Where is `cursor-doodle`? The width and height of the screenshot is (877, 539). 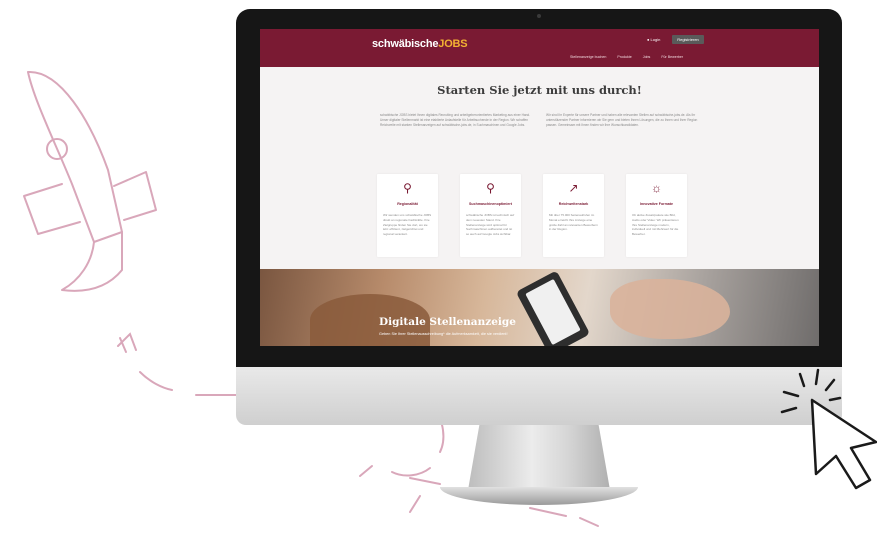
cursor-doodle is located at coordinates (828, 429).